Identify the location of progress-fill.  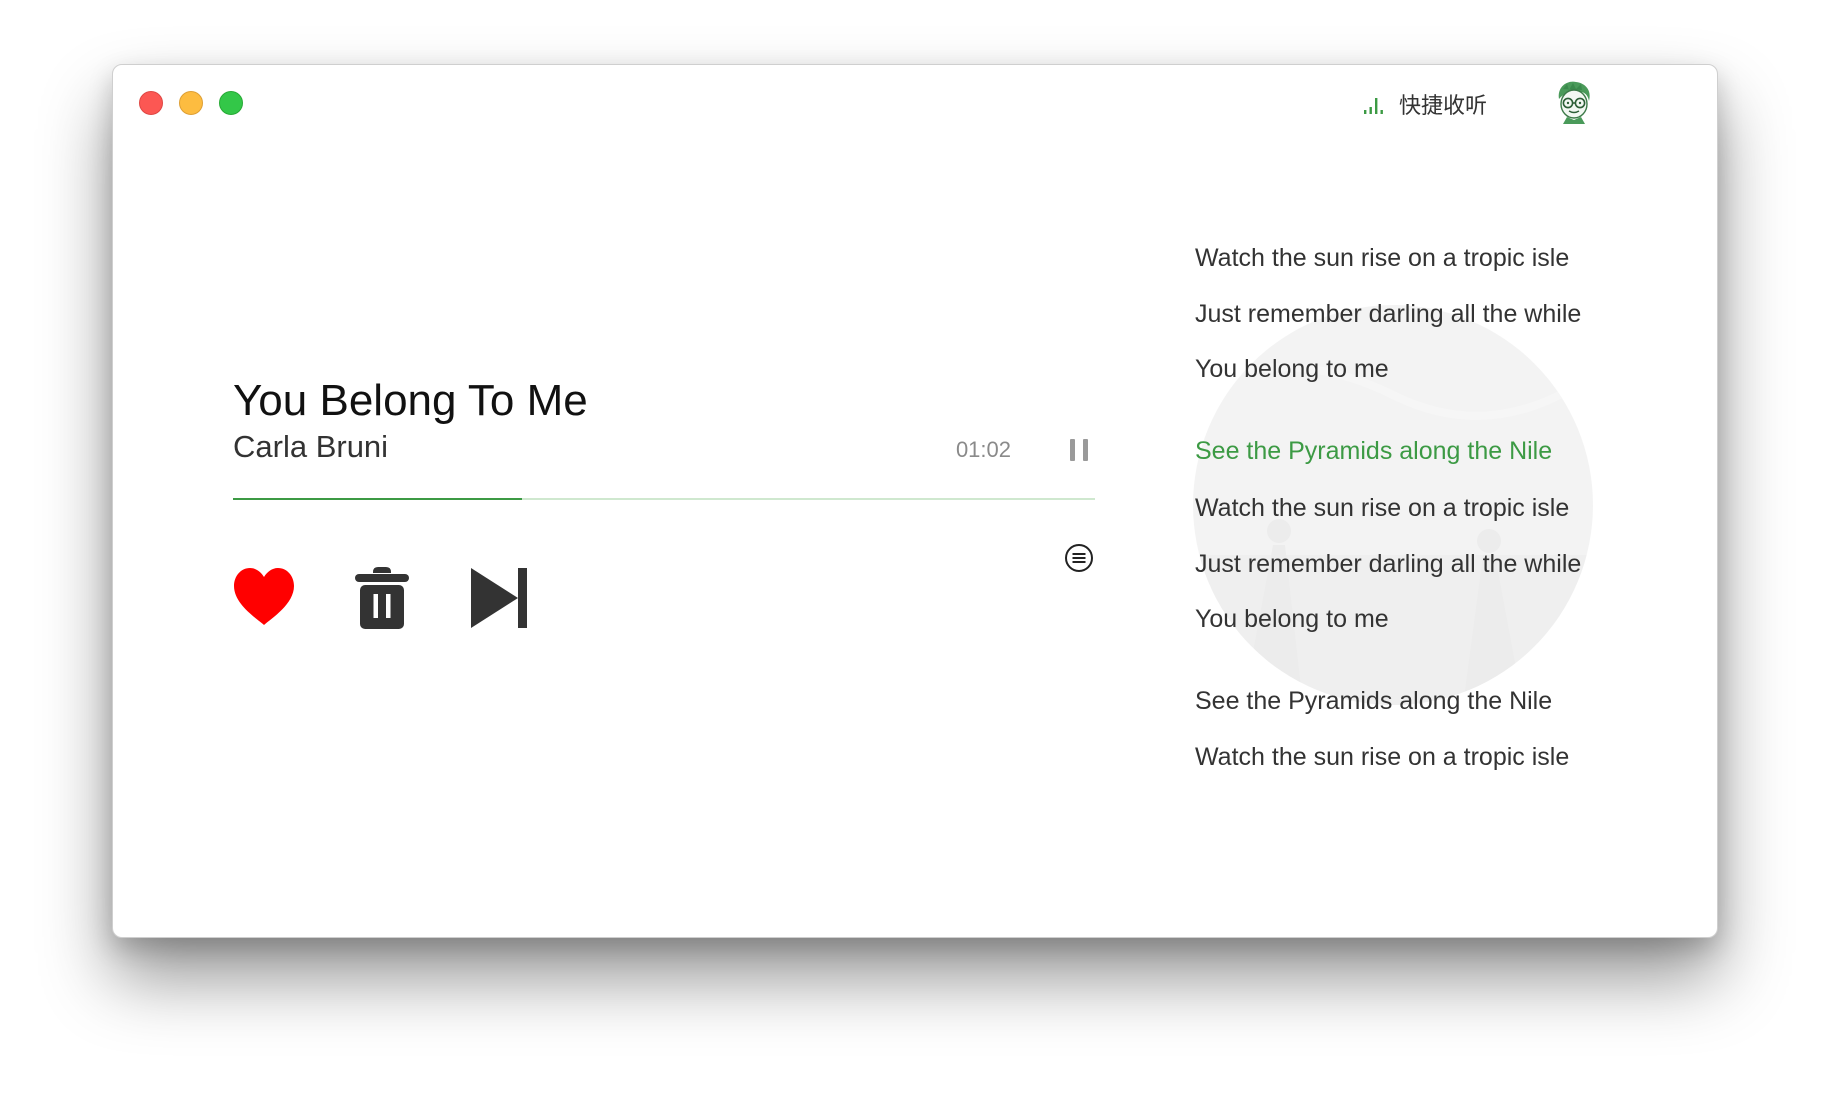
(377, 499).